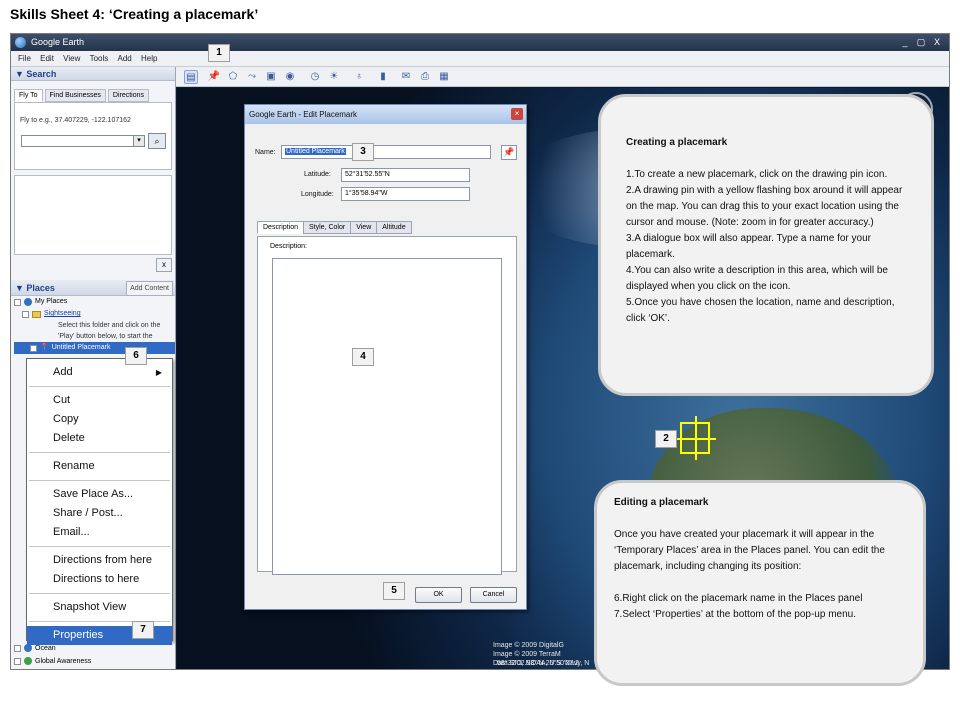  Describe the element at coordinates (94, 302) in the screenshot. I see `tree-row-my-places: My Places` at that location.